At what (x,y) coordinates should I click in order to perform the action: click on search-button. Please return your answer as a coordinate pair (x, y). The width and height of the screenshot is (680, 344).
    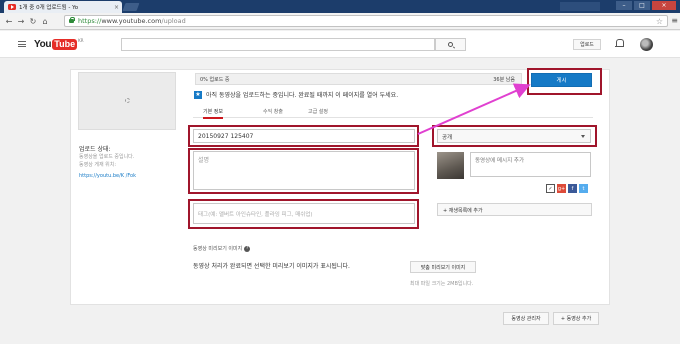
    Looking at the image, I should click on (450, 44).